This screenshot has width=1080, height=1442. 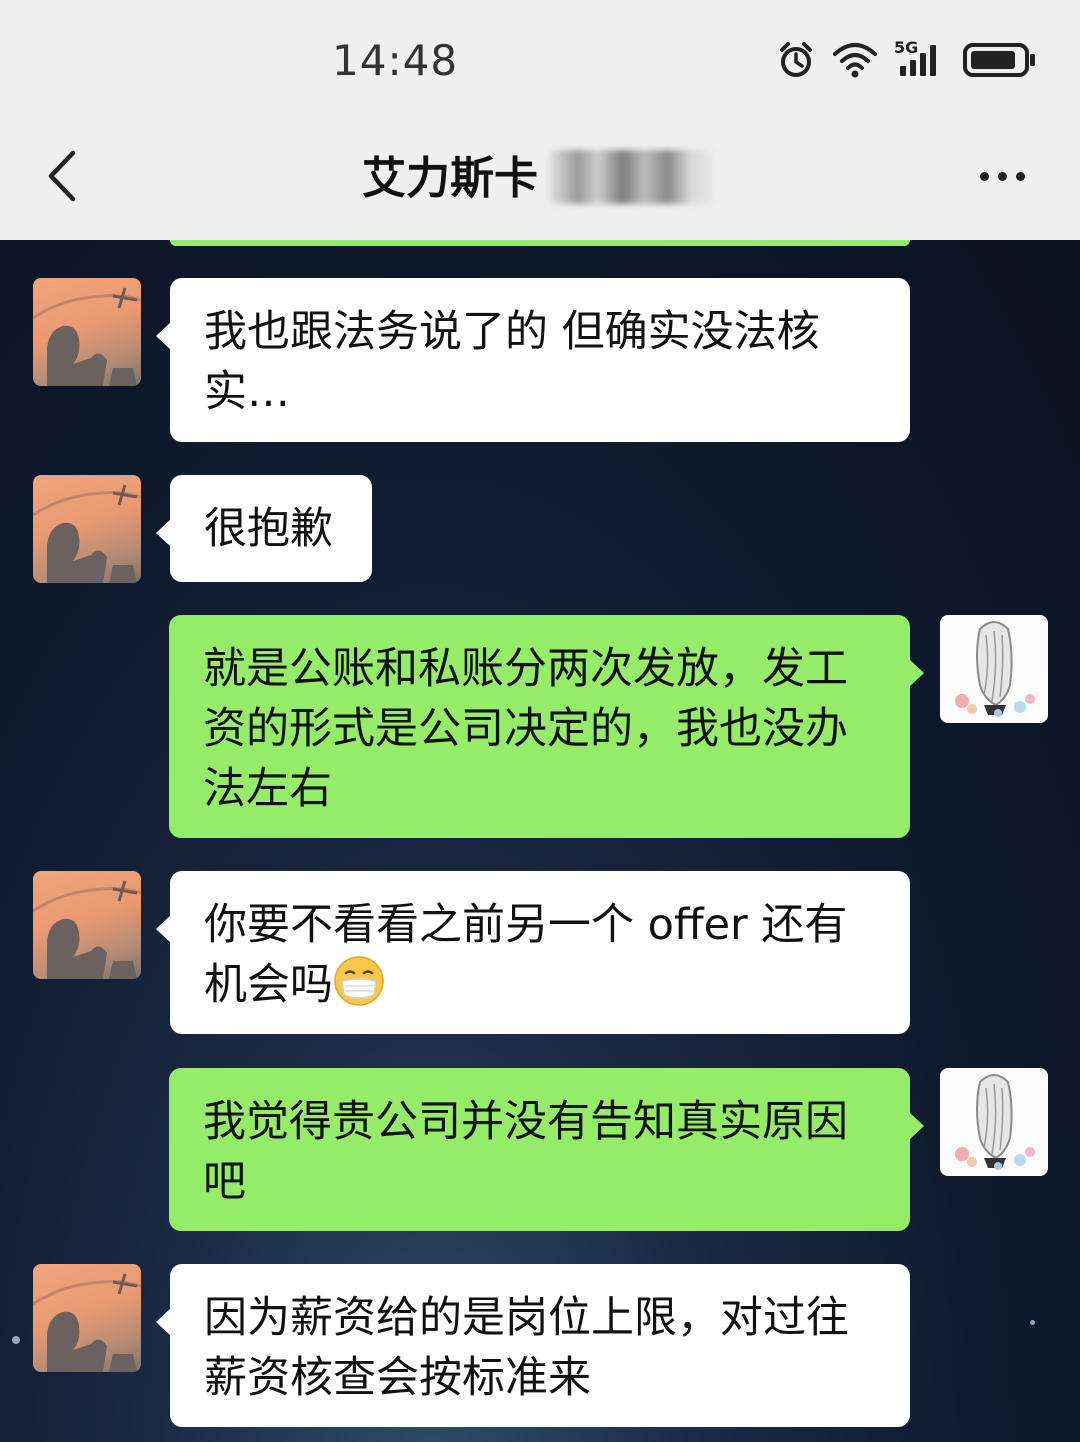 I want to click on chevron-left-icon, so click(x=62, y=176).